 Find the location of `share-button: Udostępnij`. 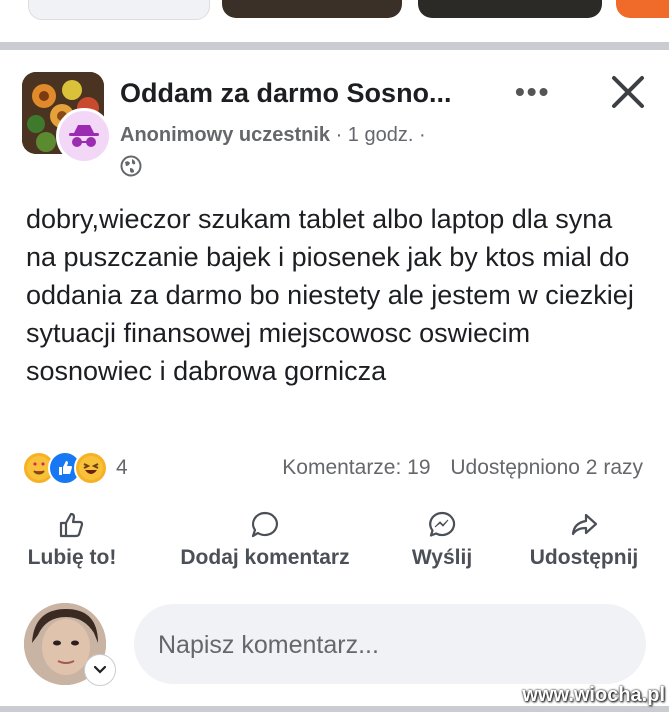

share-button: Udostępnij is located at coordinates (584, 540).